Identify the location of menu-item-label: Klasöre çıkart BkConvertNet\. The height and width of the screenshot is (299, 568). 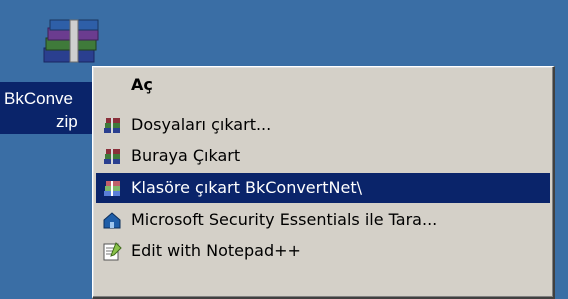
(246, 187).